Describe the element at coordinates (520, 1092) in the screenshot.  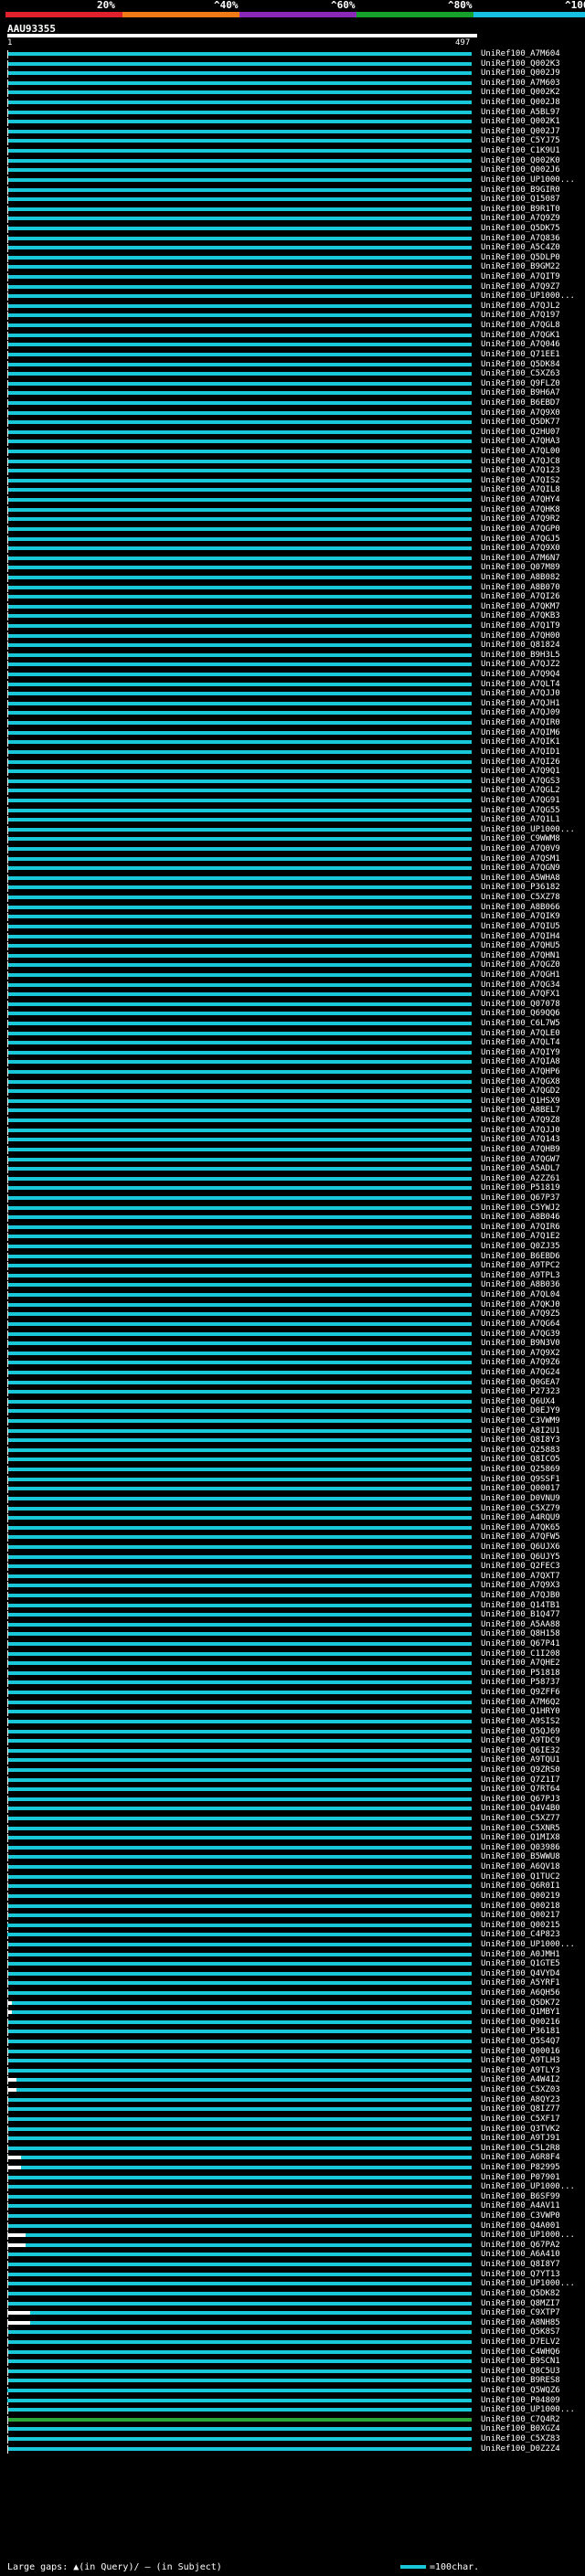
I see `hit-name-link: UniRef100_A7QGD2` at that location.